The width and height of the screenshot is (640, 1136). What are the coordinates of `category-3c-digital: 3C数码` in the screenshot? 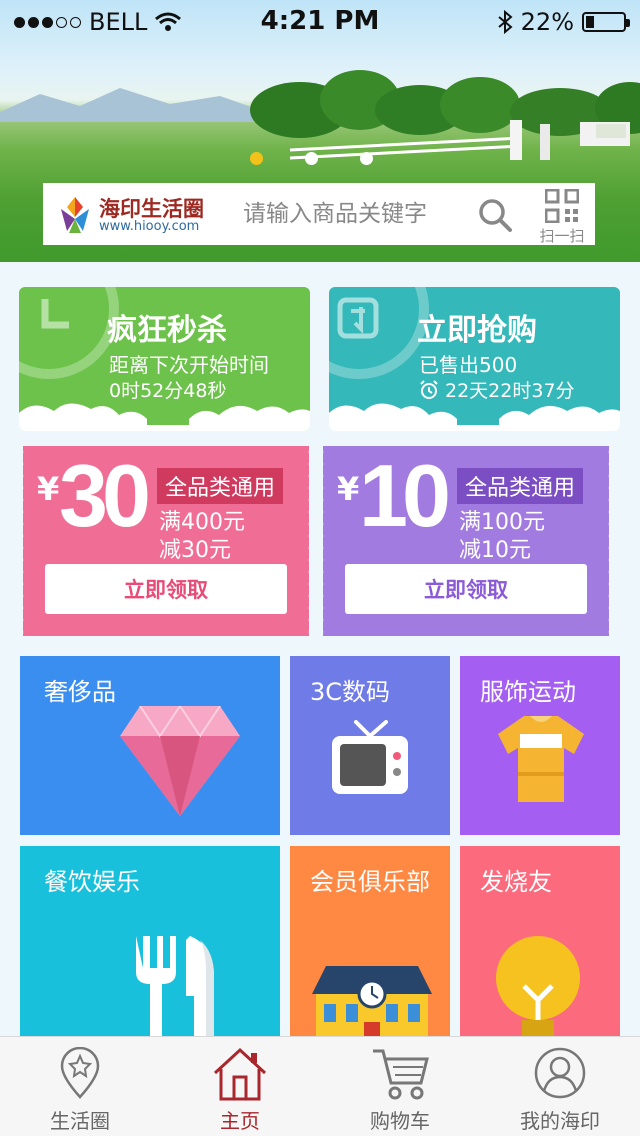 It's located at (370, 745).